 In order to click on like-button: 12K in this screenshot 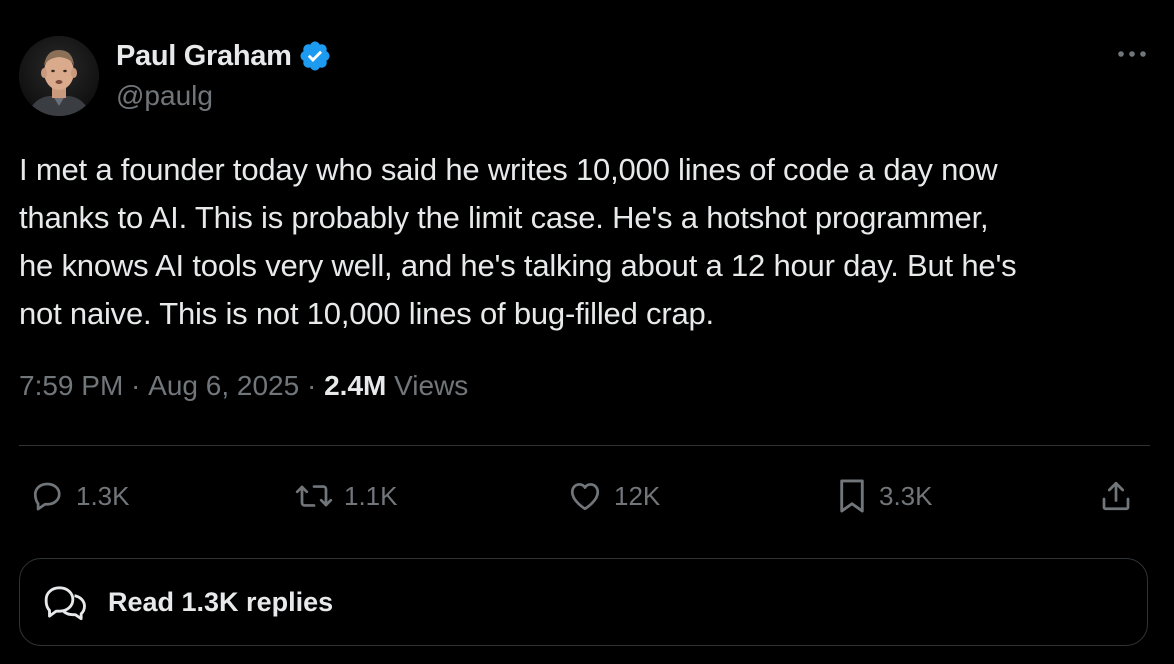, I will do `click(613, 496)`.